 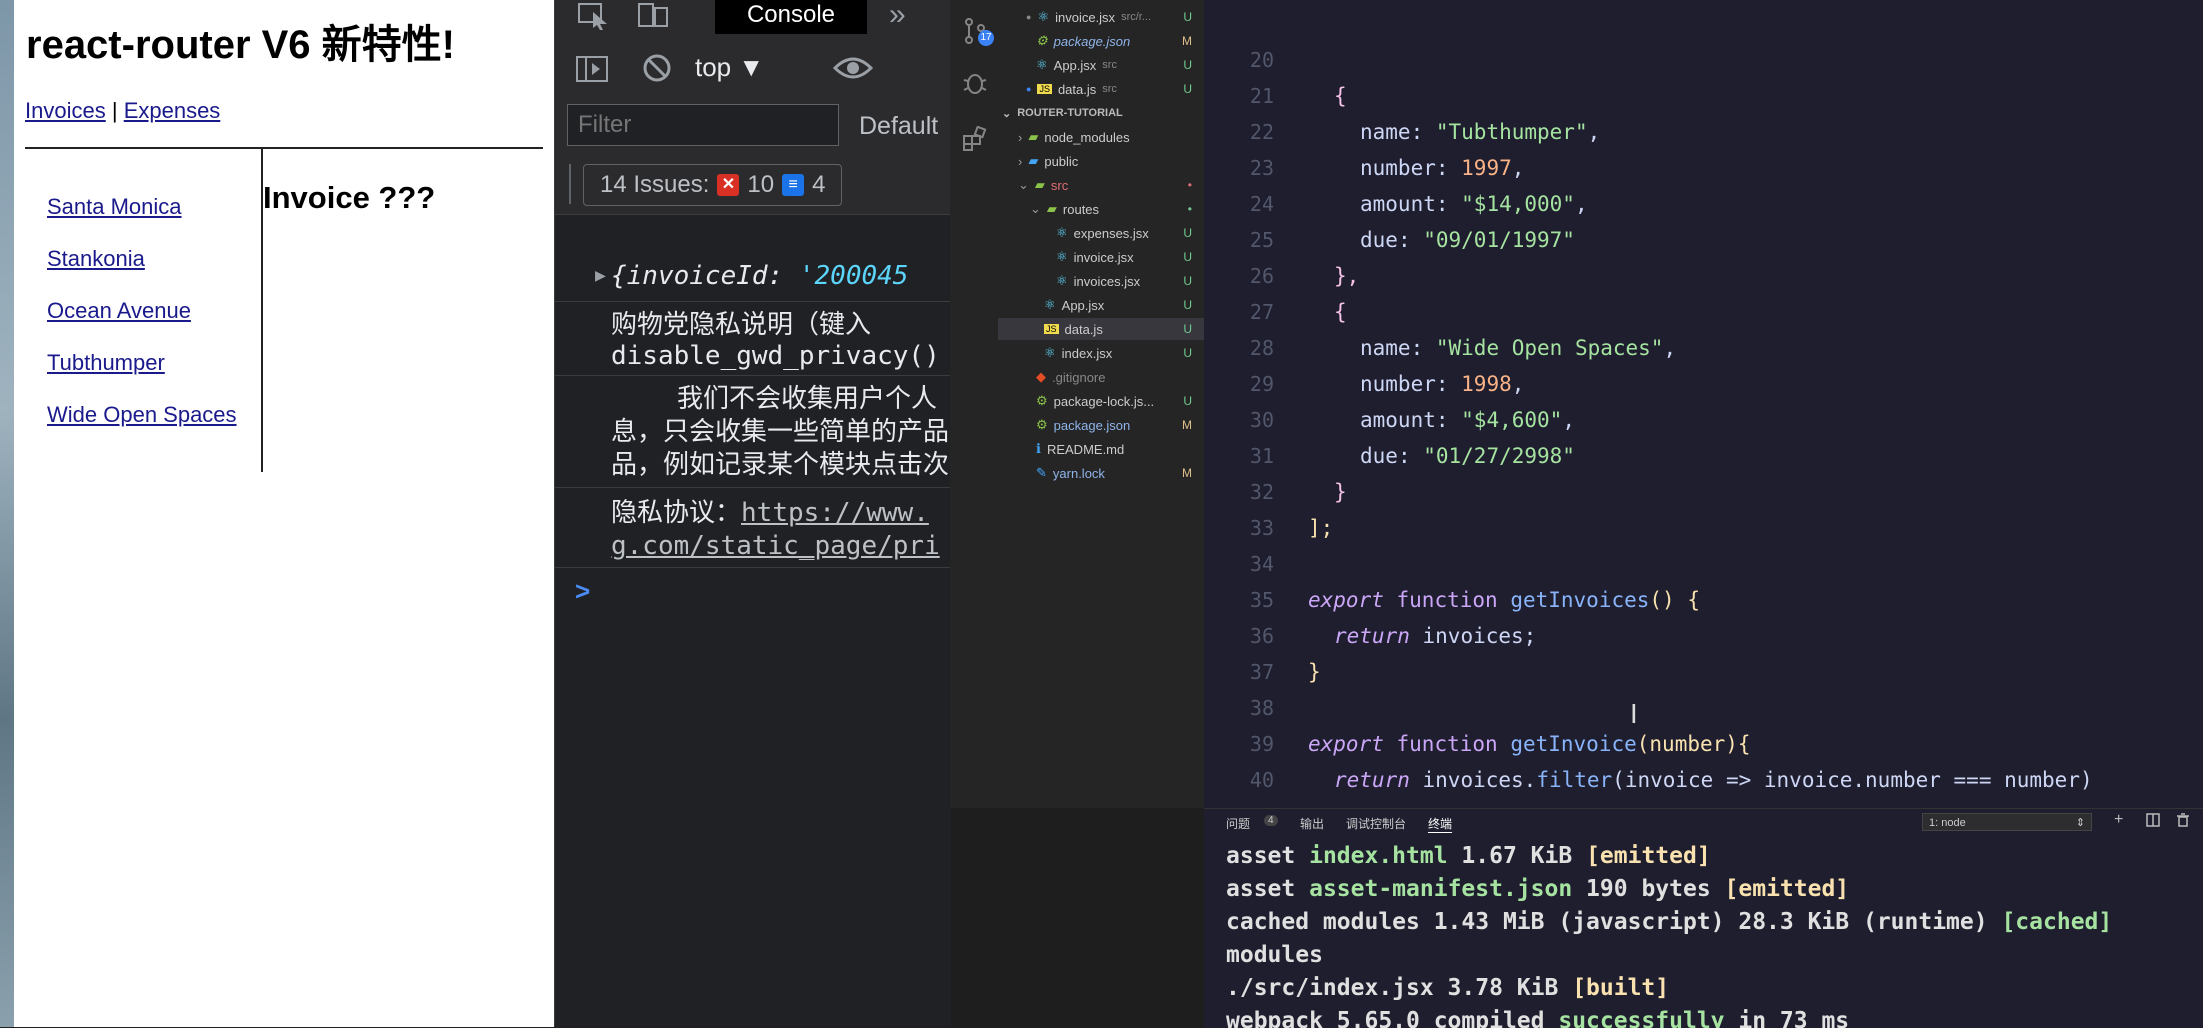 I want to click on terminal-select: 1: node ⇕, so click(x=2007, y=822).